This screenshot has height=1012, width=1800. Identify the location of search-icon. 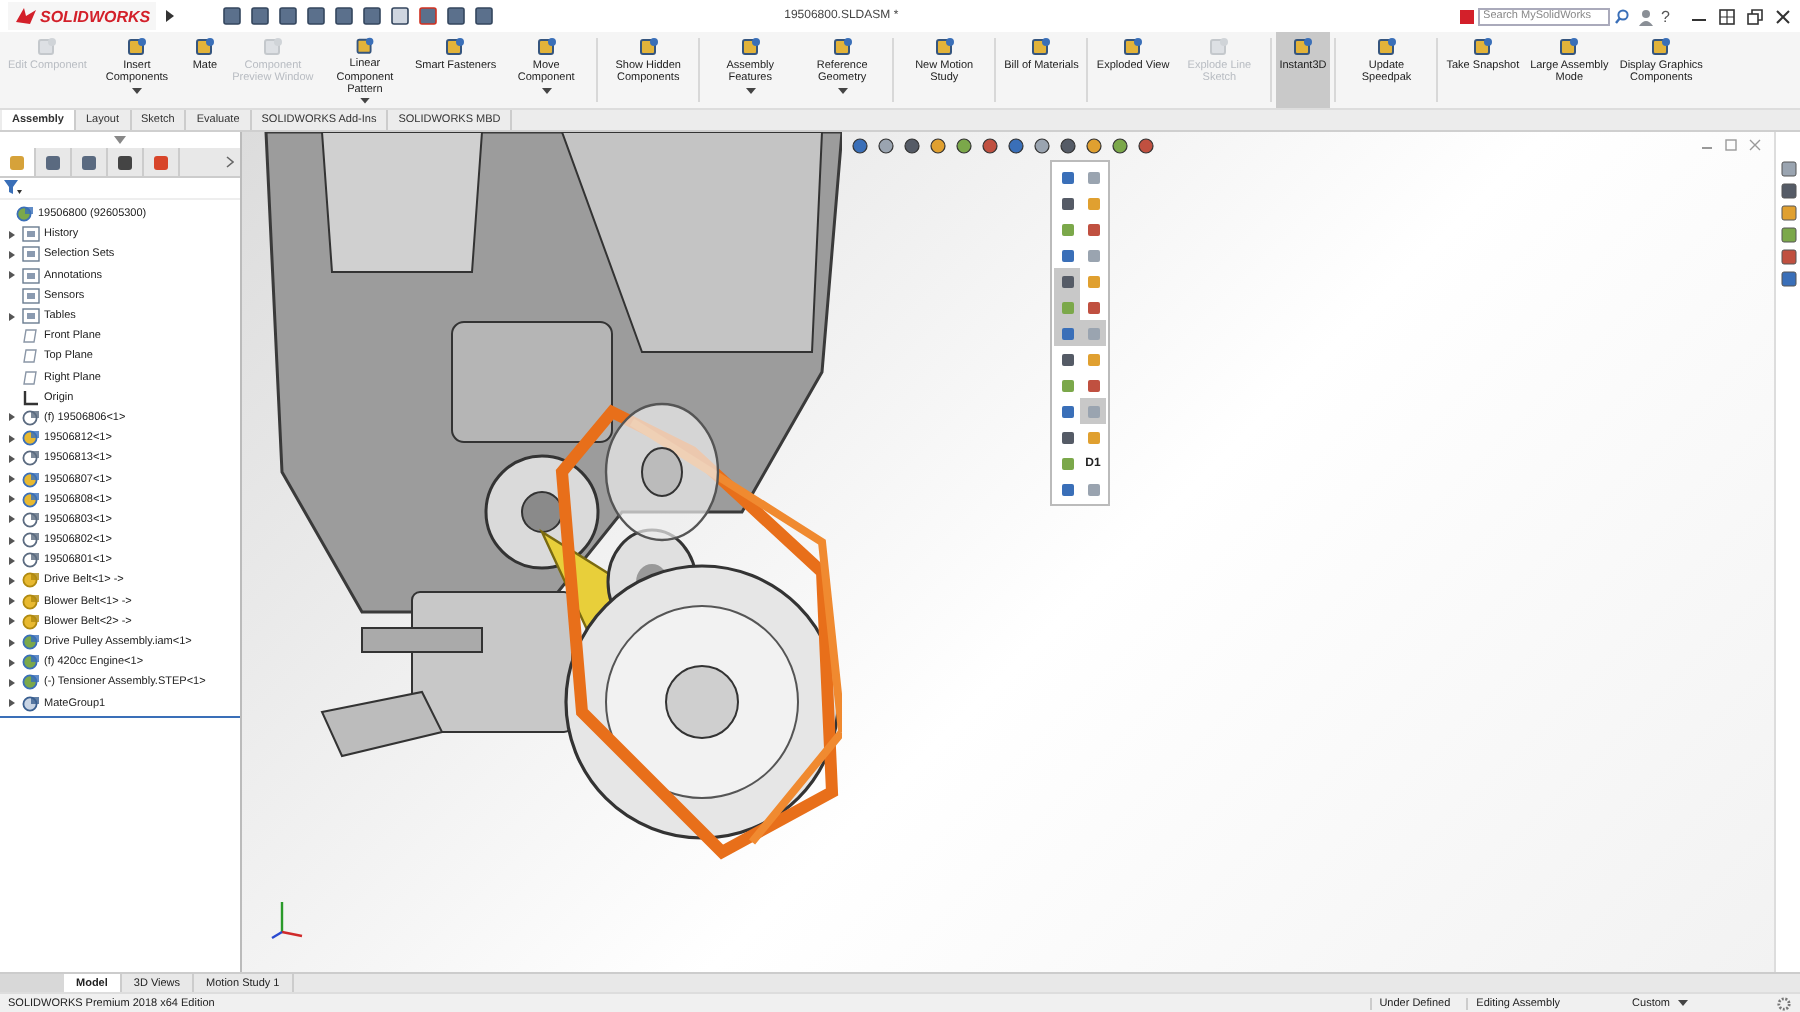
(1621, 16).